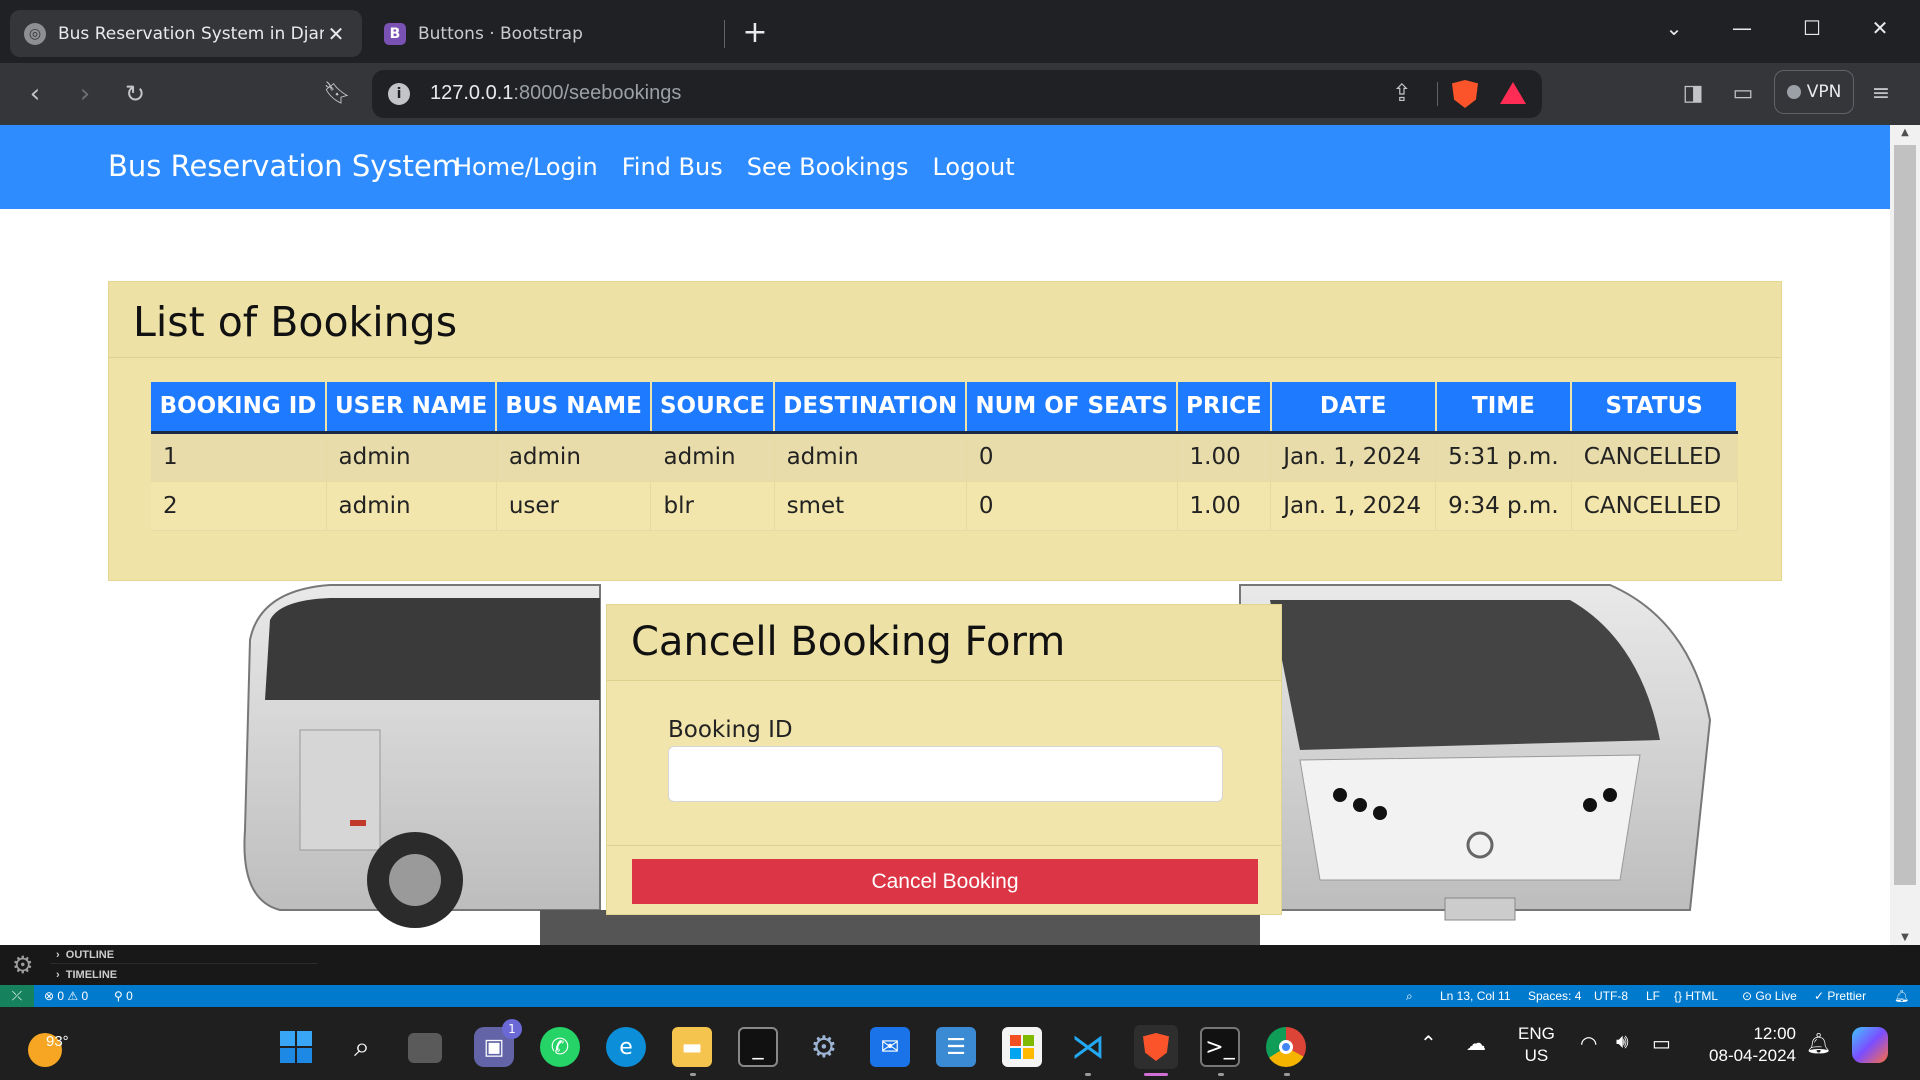 This screenshot has width=1920, height=1080. Describe the element at coordinates (1905, 132) in the screenshot. I see `scroll-up-icon: ▲` at that location.